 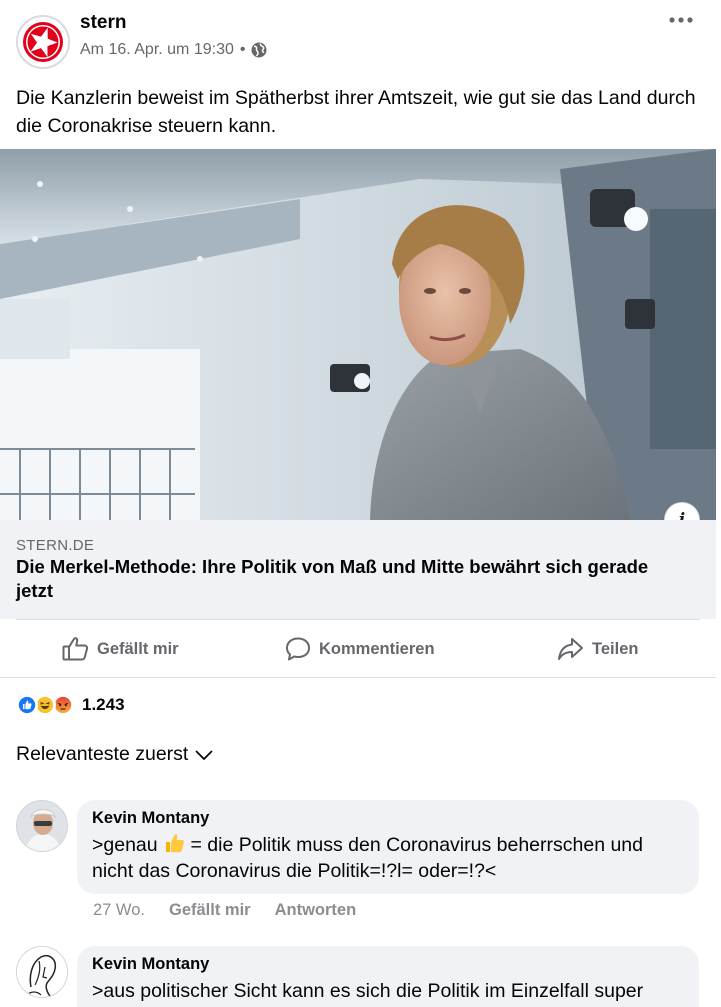 I want to click on comment-bubble-icon, so click(x=298, y=649).